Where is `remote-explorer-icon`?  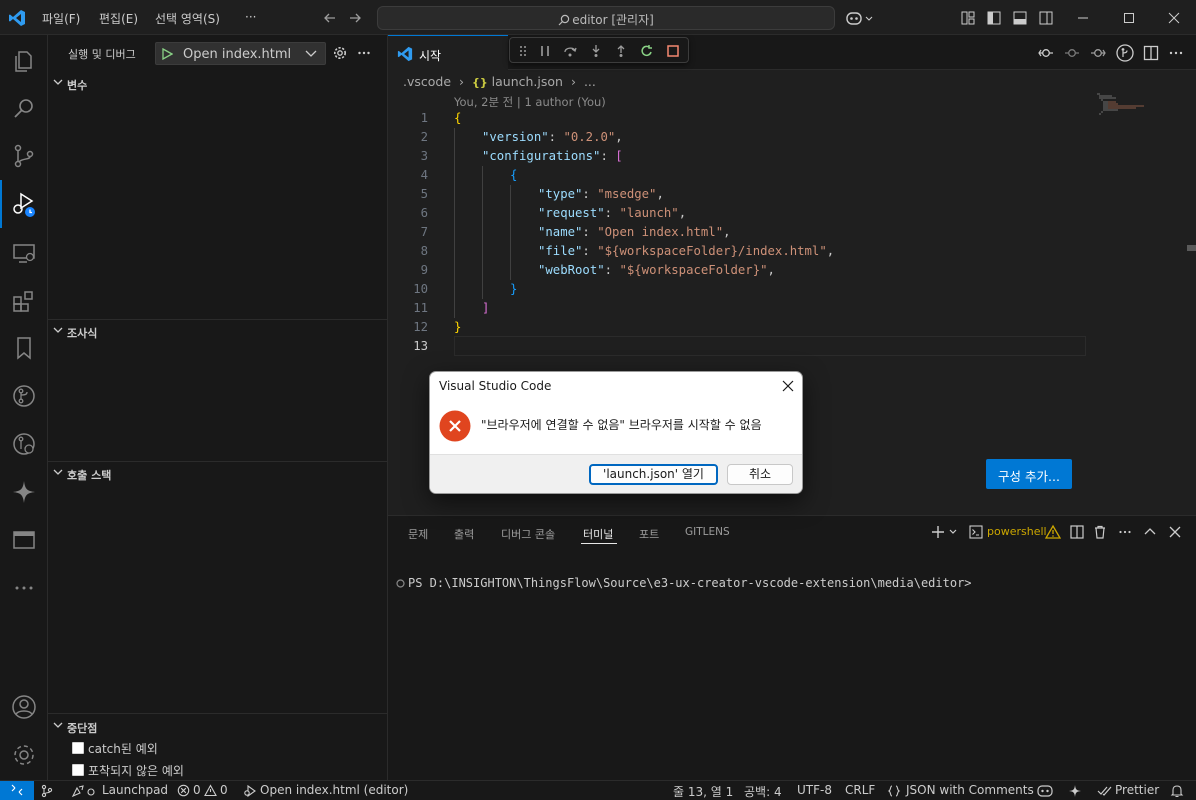 remote-explorer-icon is located at coordinates (24, 253).